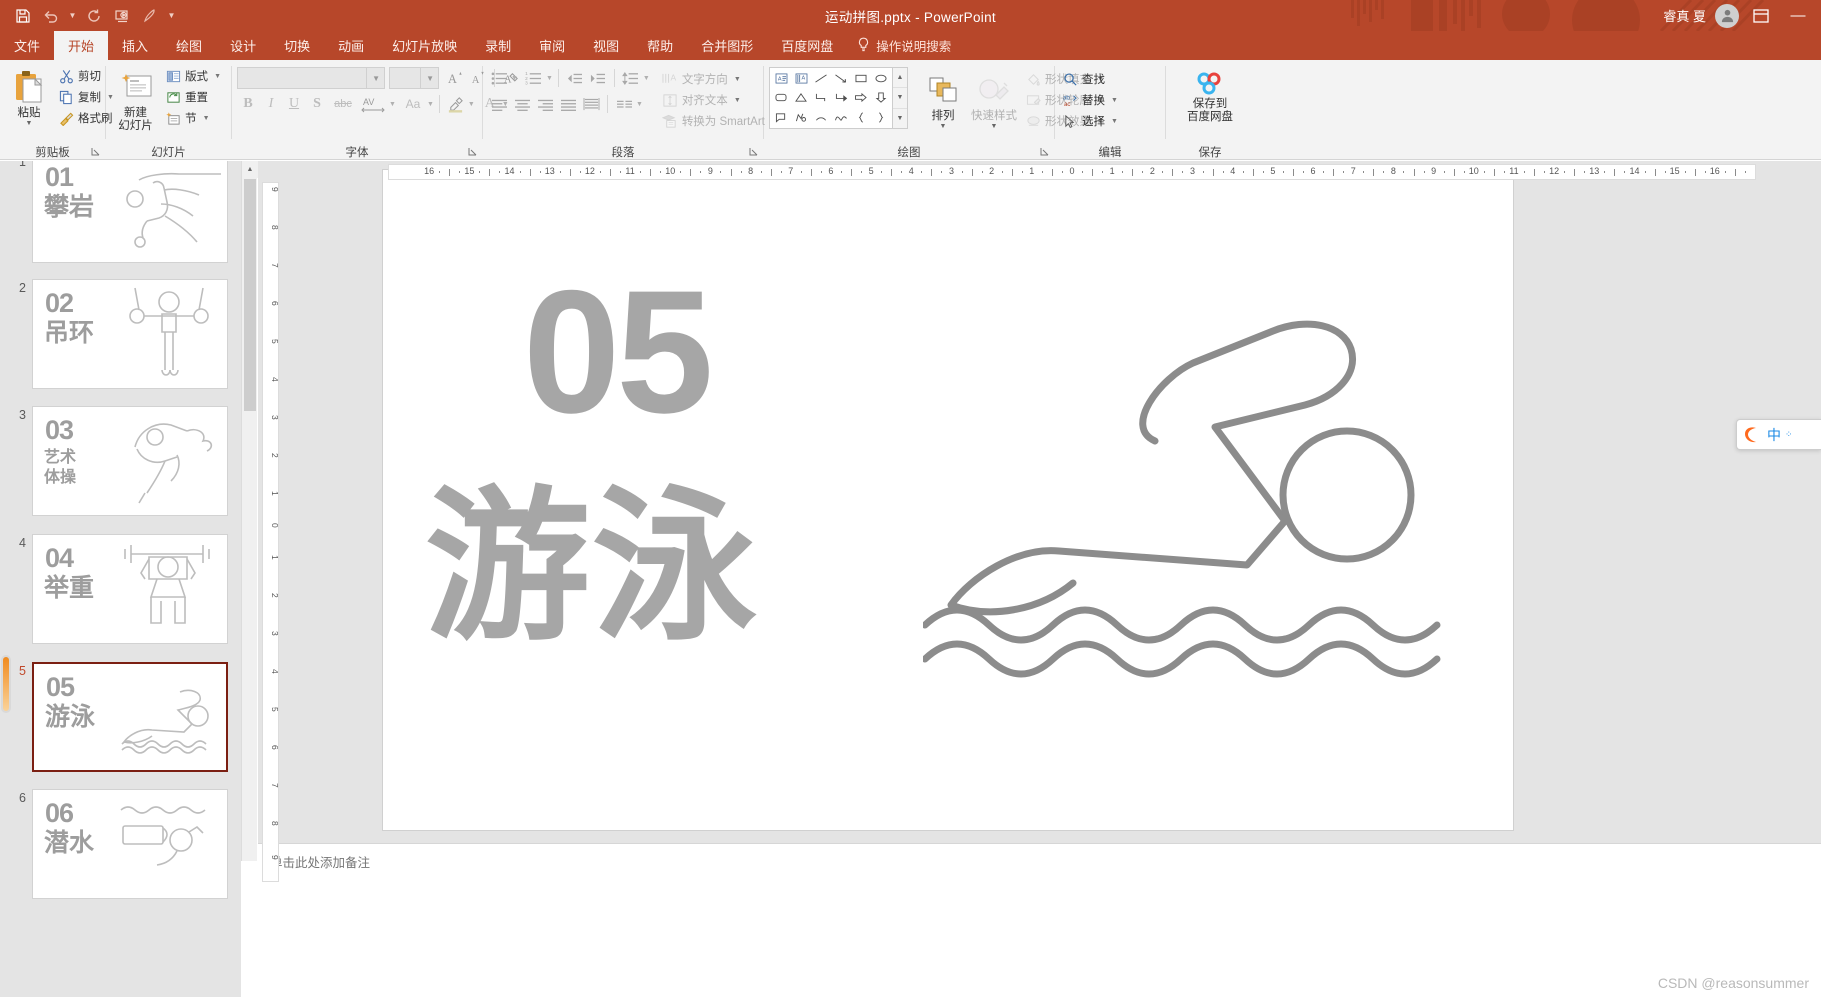  I want to click on tab-file: 文件, so click(27, 45).